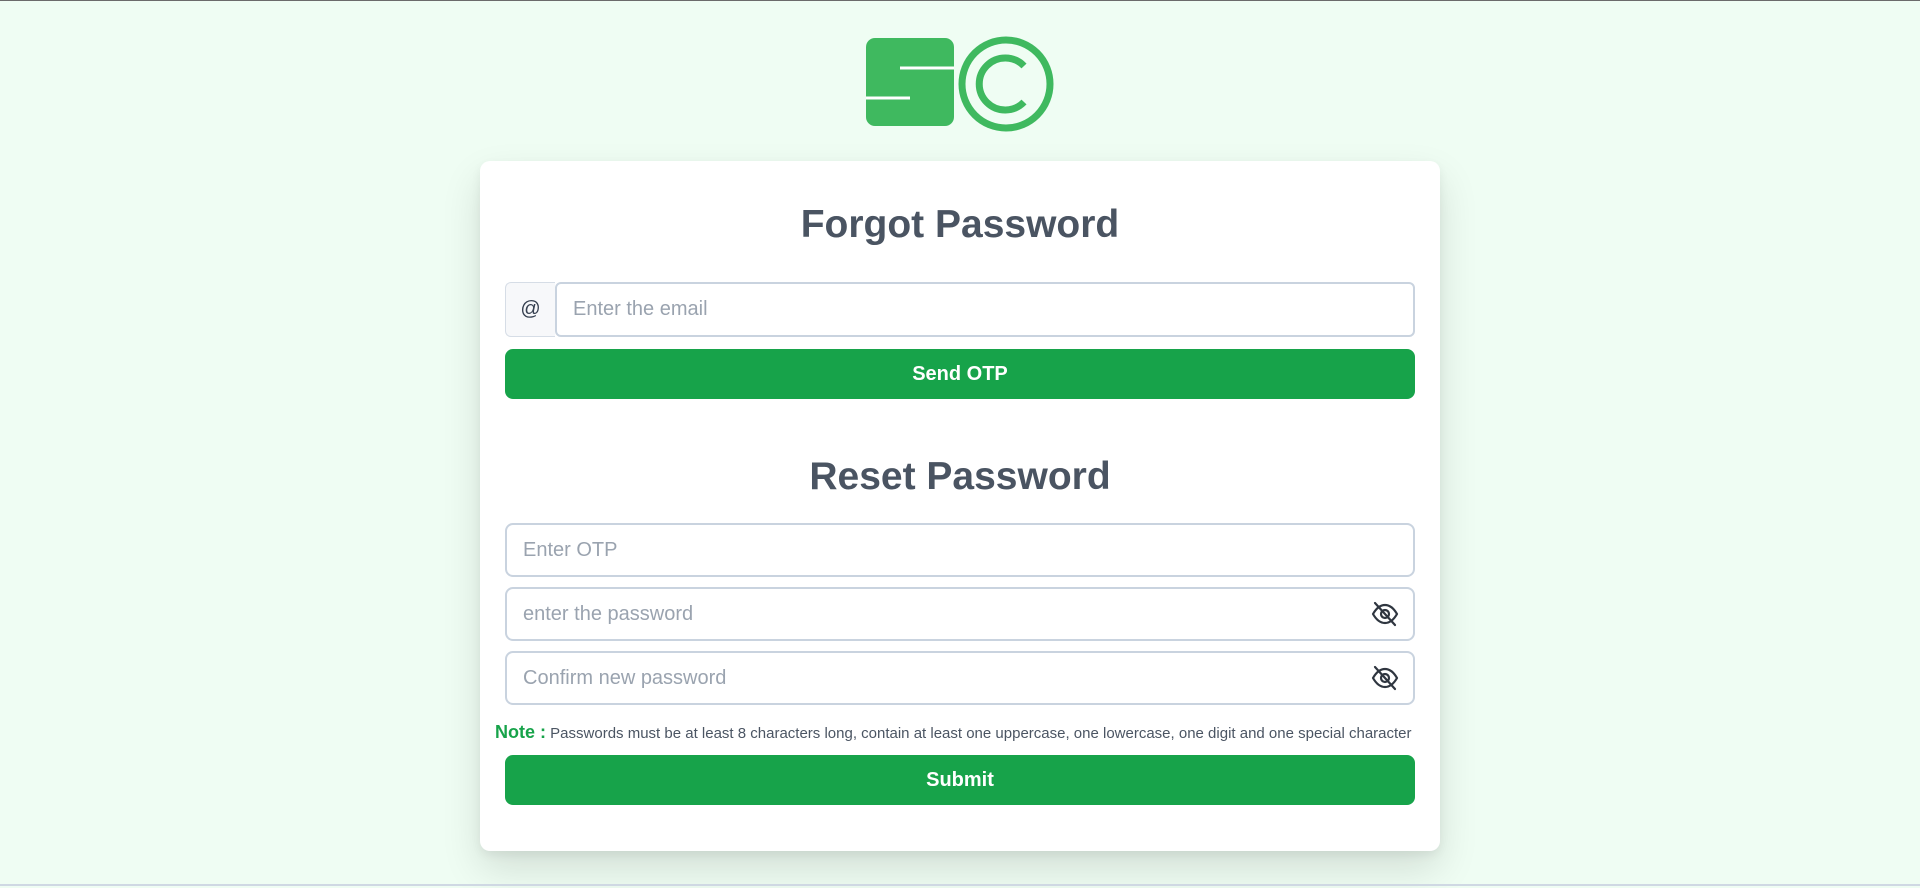 The height and width of the screenshot is (888, 1920). I want to click on confirm-password-input, so click(960, 678).